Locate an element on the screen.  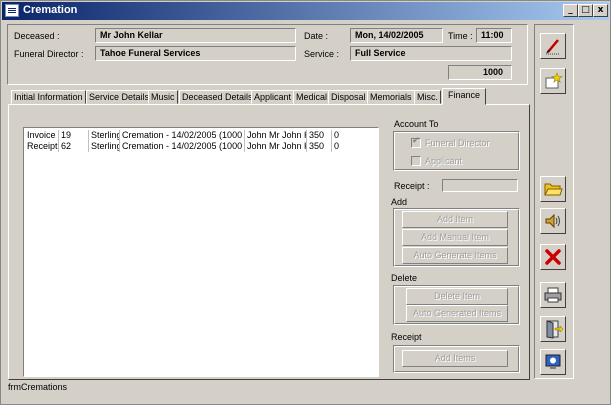
exit-door-icon is located at coordinates (554, 329).